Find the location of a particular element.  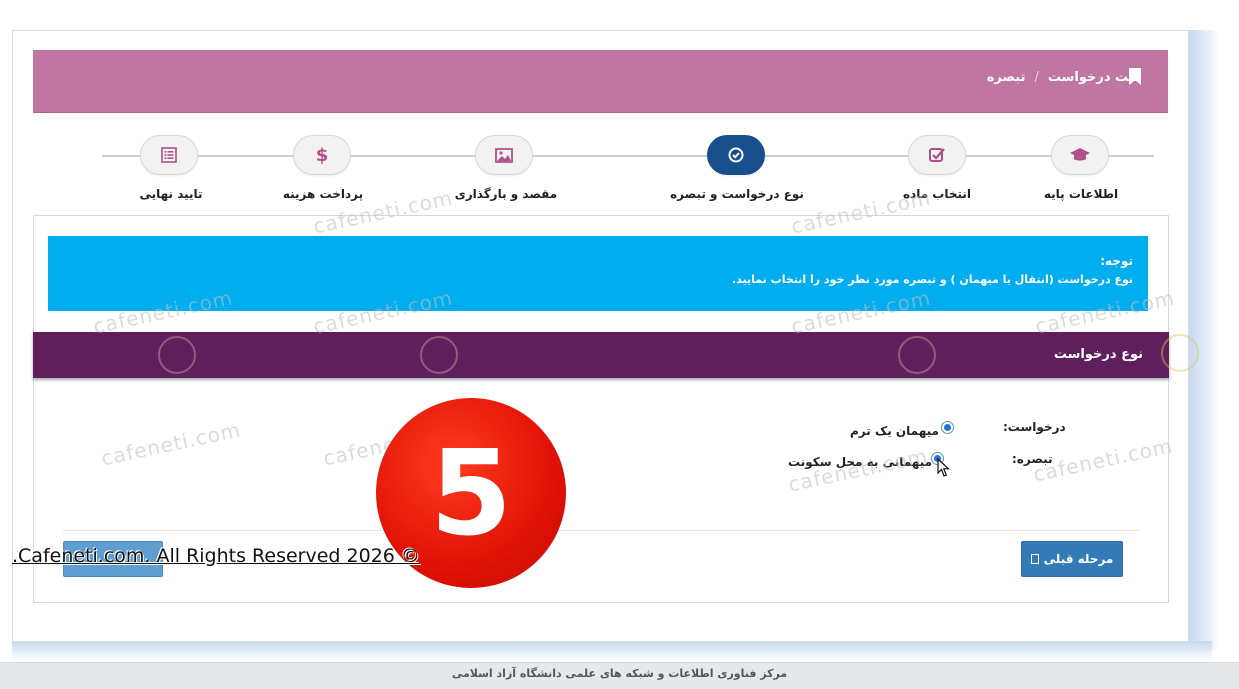

graduation-cap-icon is located at coordinates (1080, 154).